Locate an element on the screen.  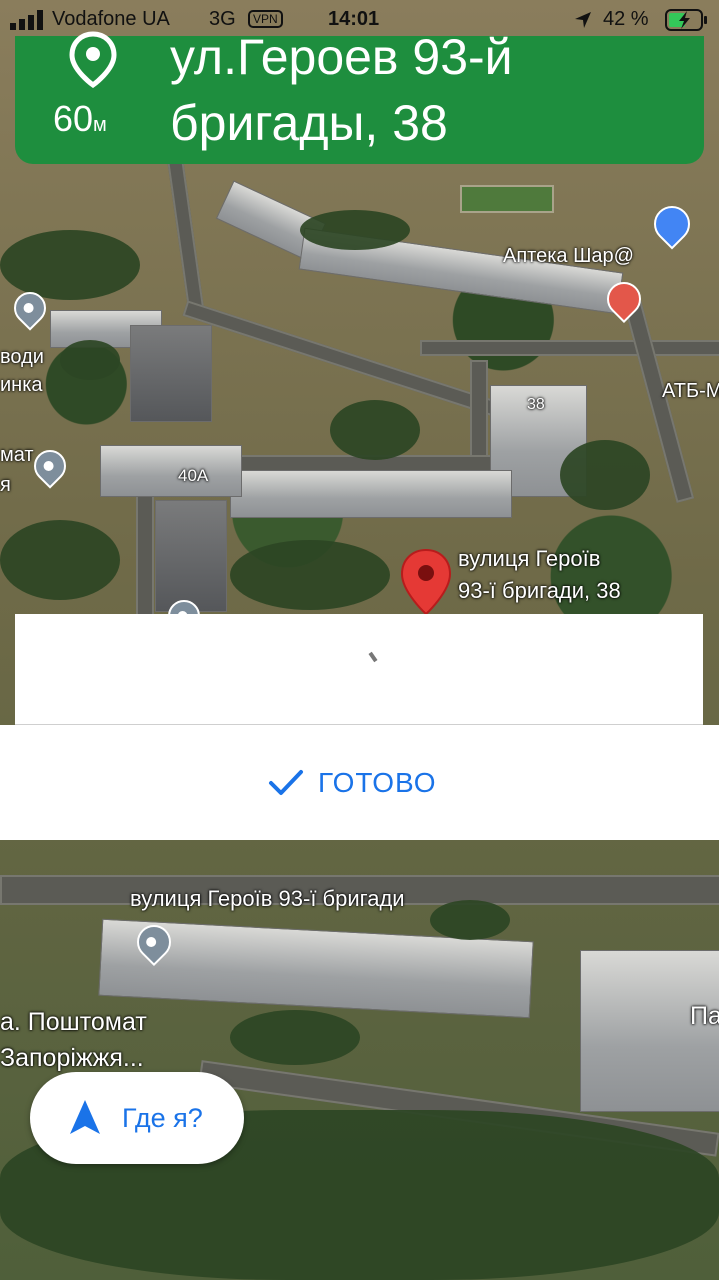
loading-spinner-icon is located at coordinates (373, 657).